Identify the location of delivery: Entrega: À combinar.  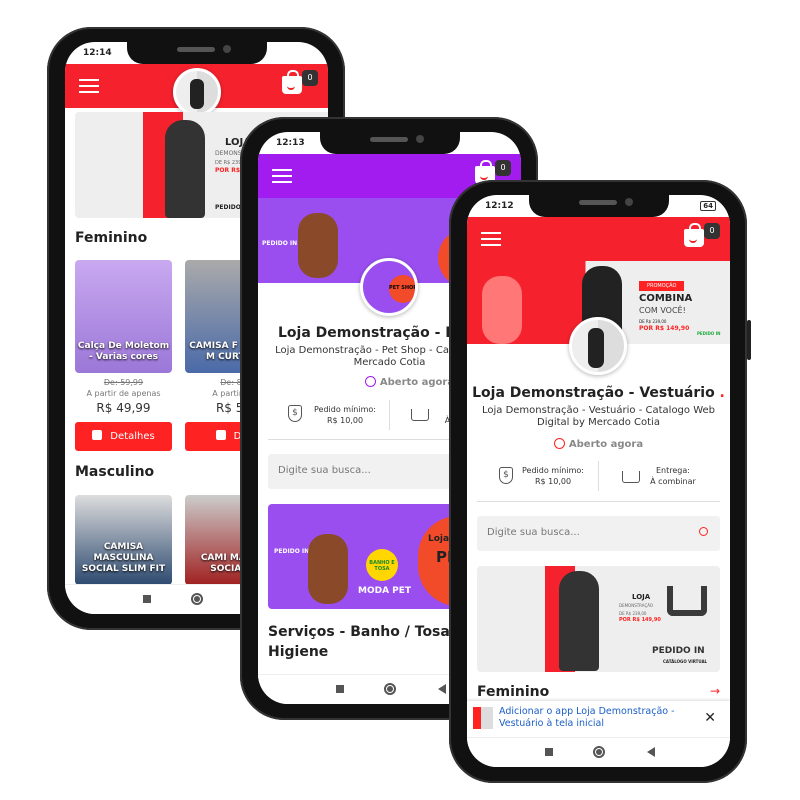
(673, 476).